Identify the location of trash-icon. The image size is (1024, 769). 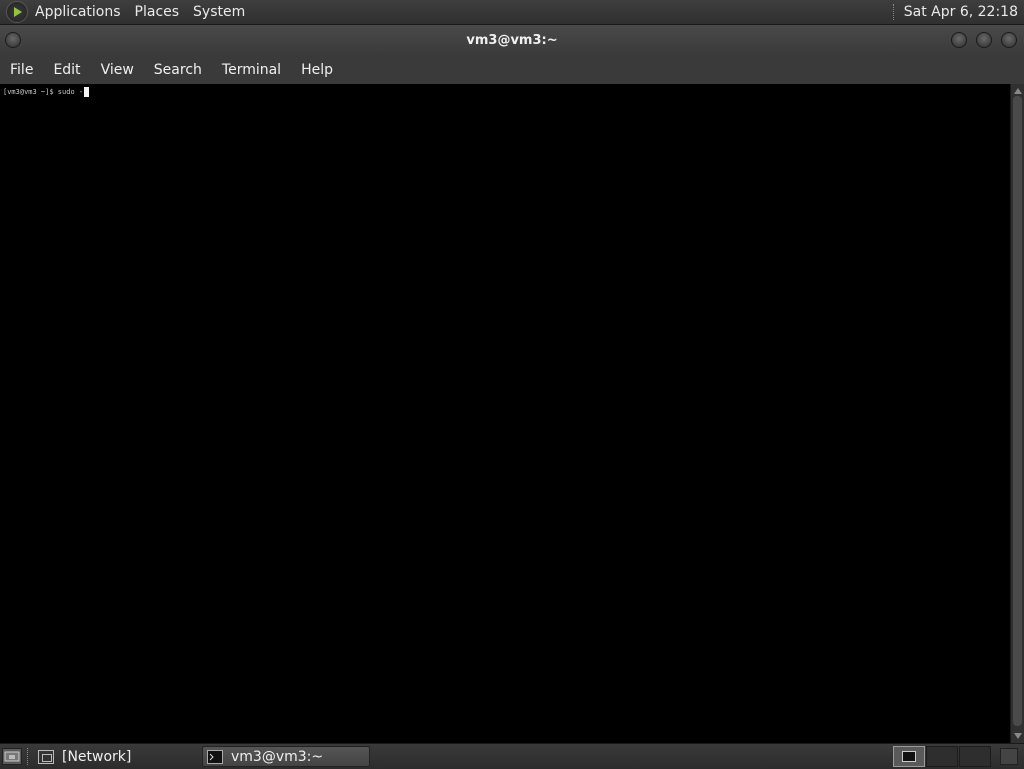
(1009, 756).